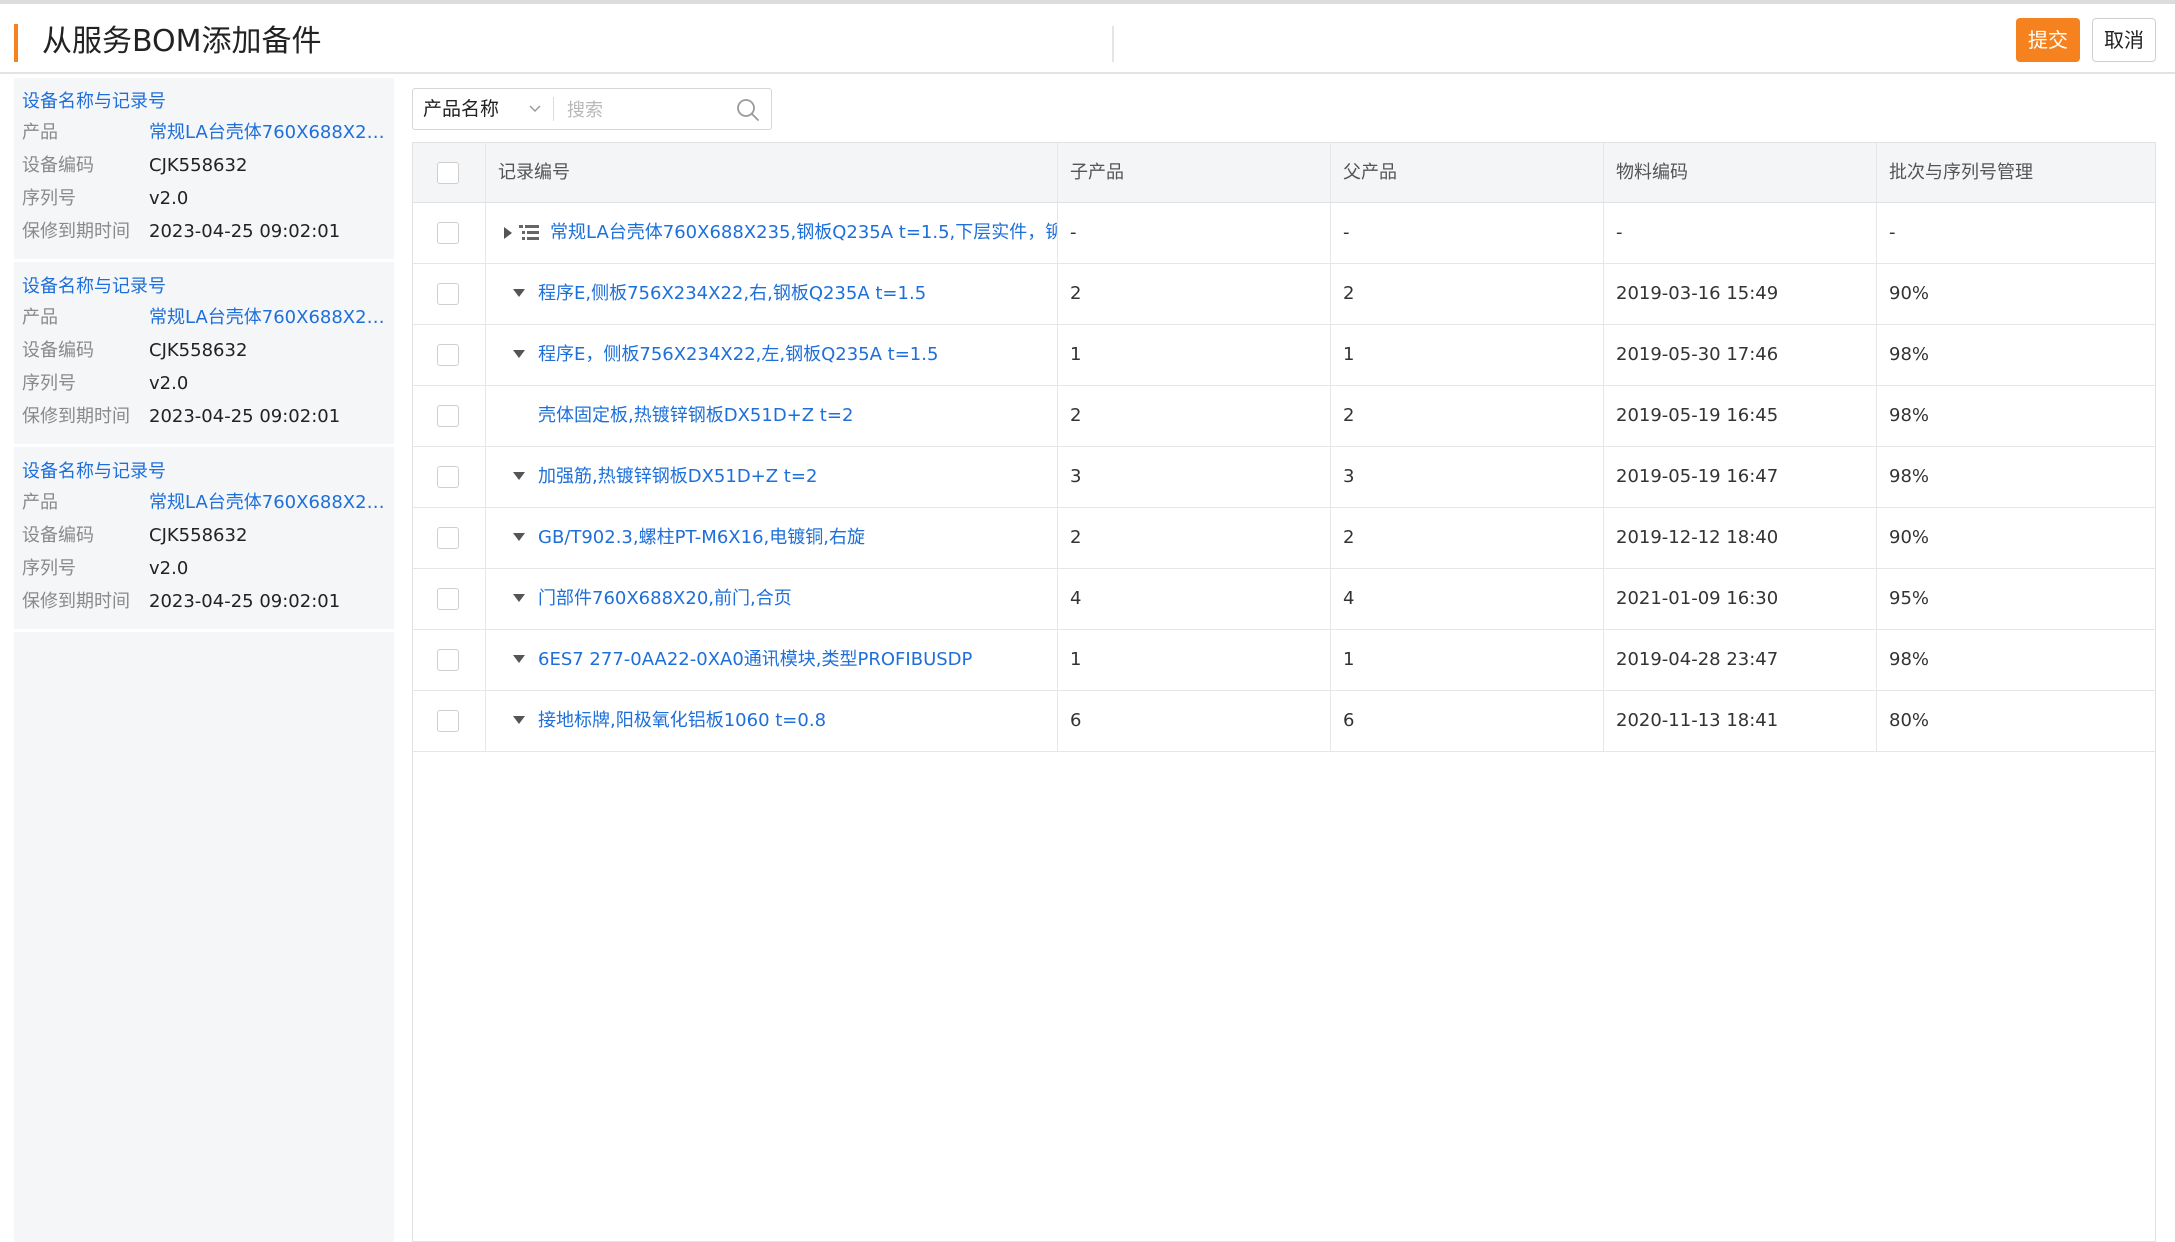 The height and width of the screenshot is (1242, 2175). Describe the element at coordinates (1467, 233) in the screenshot. I see `parent-product-cell: -` at that location.